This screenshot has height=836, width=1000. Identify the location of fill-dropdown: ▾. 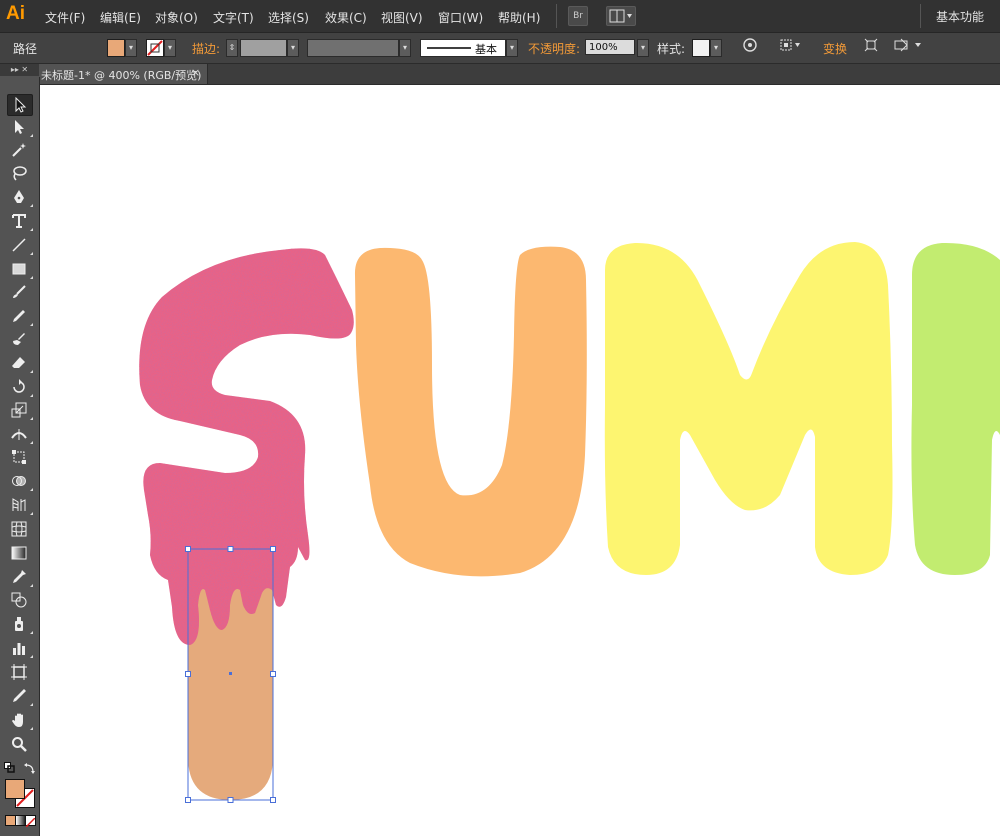
(131, 48).